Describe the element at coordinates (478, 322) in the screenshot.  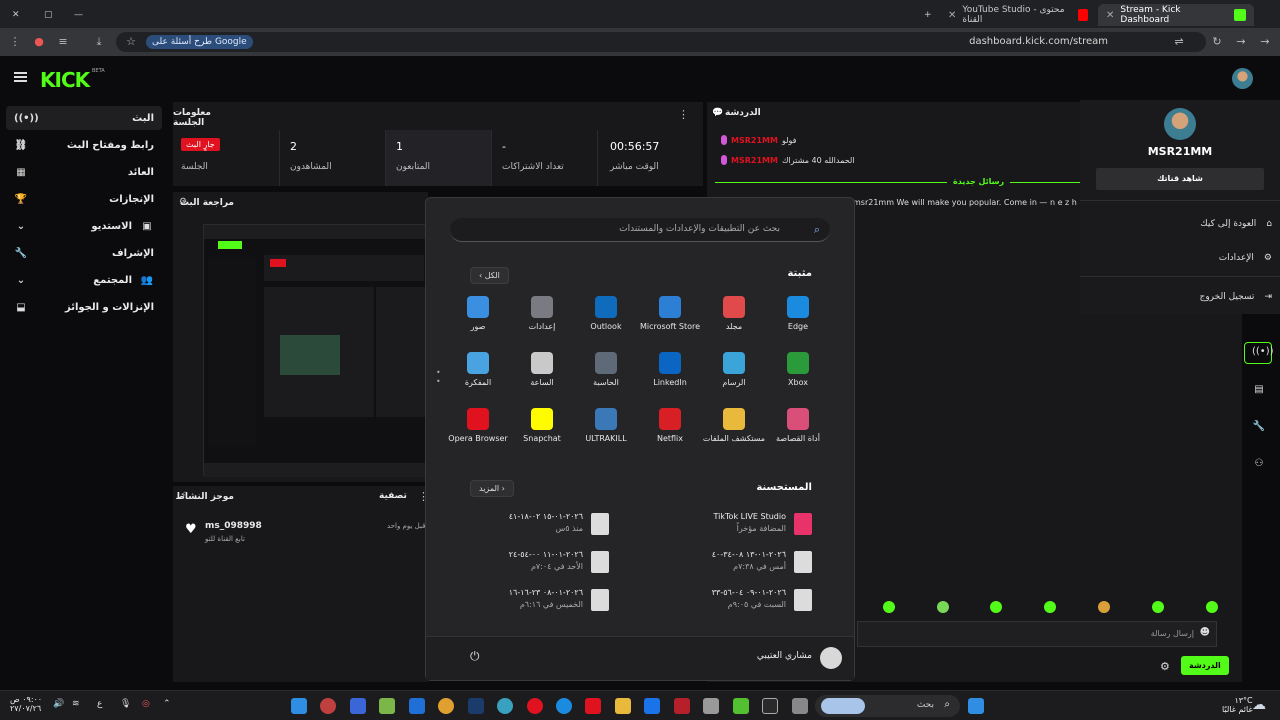
I see `pinned-app: صور` at that location.